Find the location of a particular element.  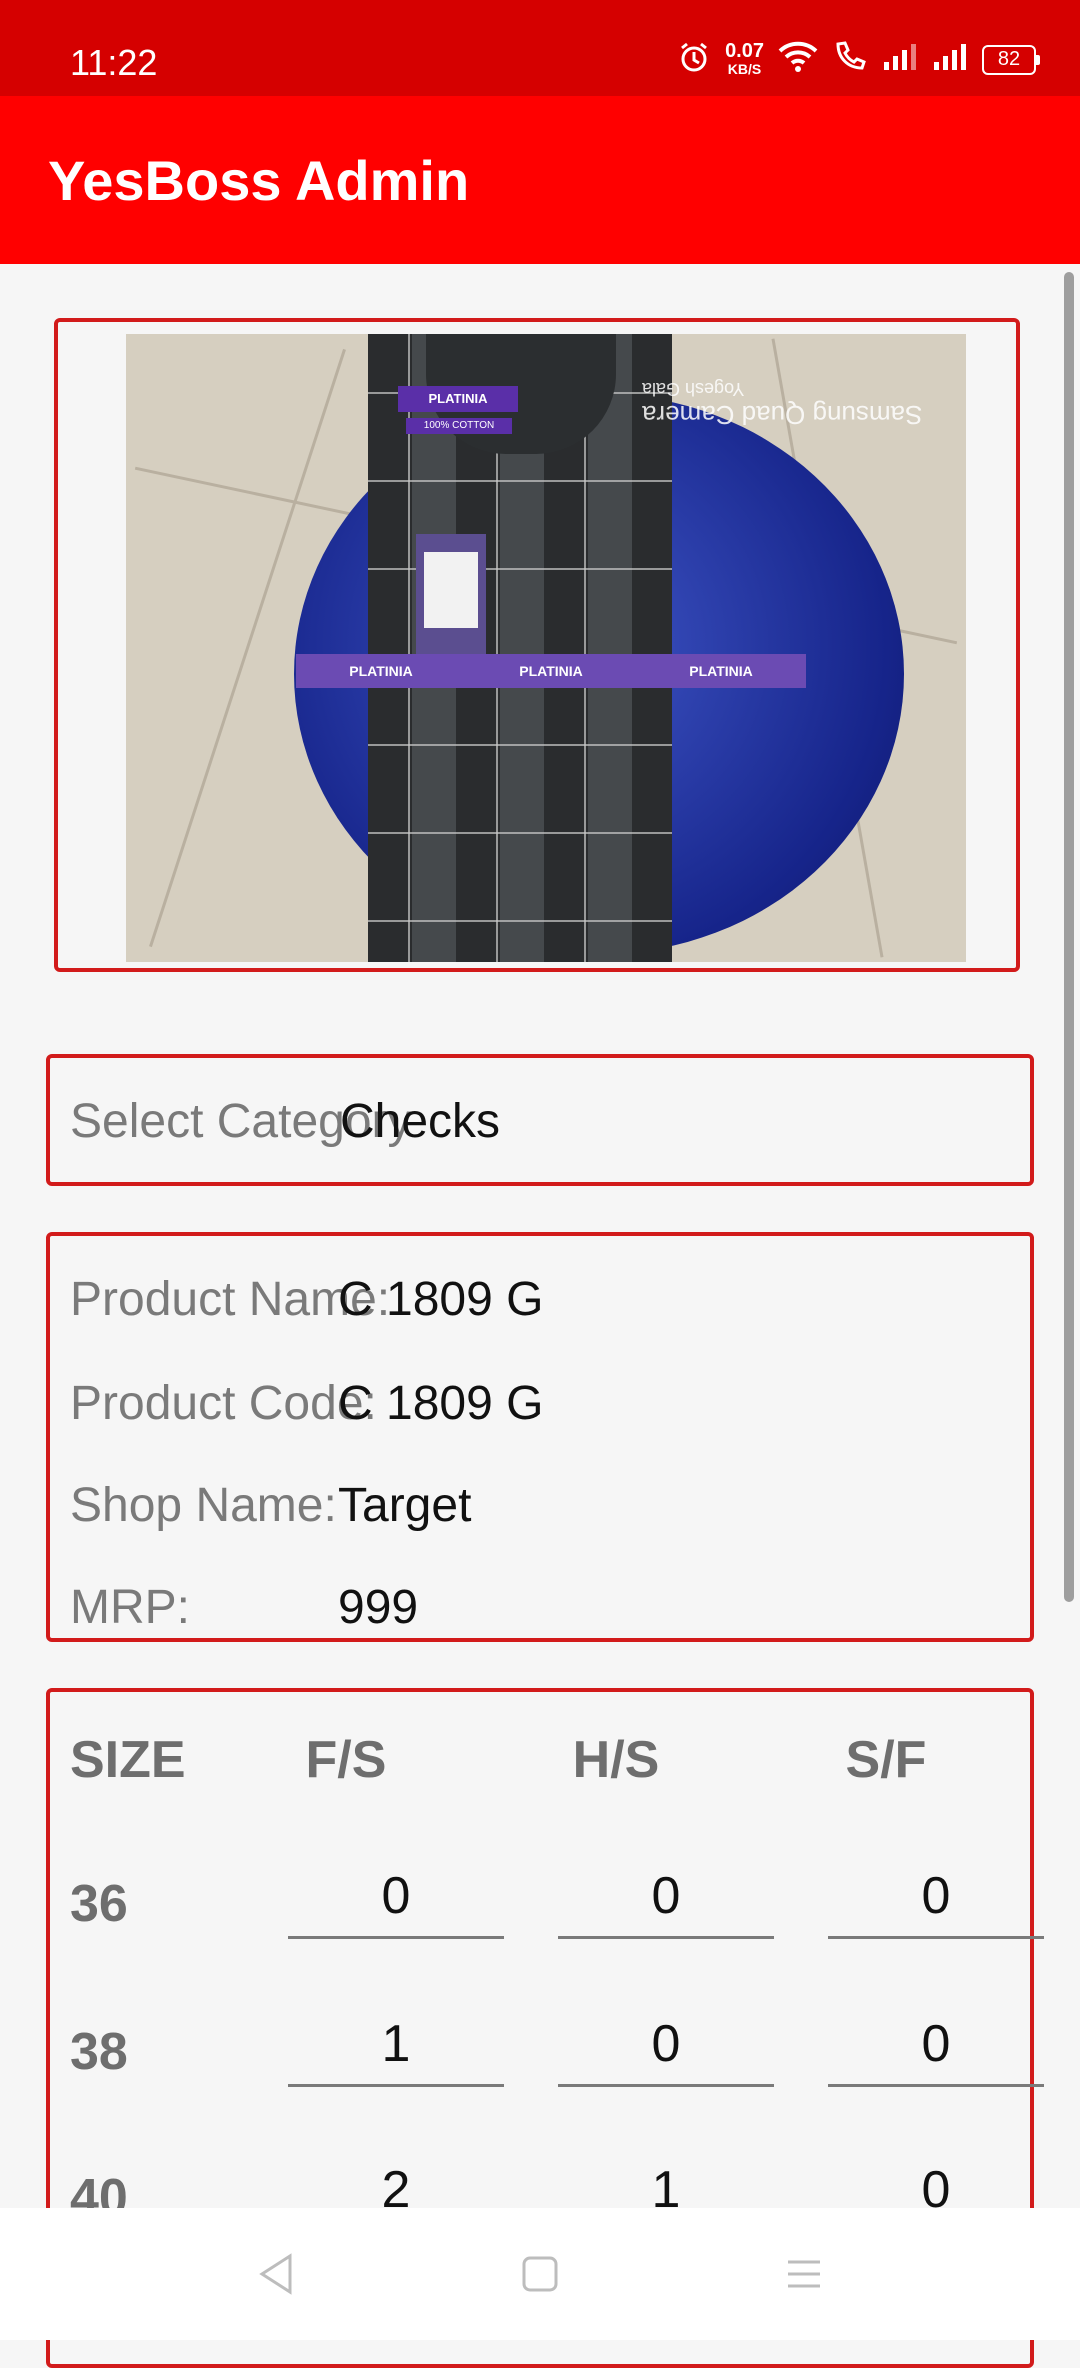

cotton-label: 100% COTTON is located at coordinates (459, 426).